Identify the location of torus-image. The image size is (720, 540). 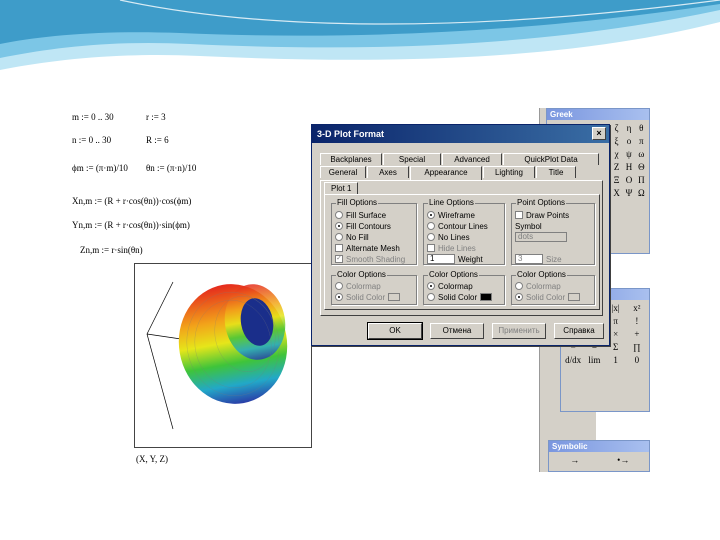
(217, 355).